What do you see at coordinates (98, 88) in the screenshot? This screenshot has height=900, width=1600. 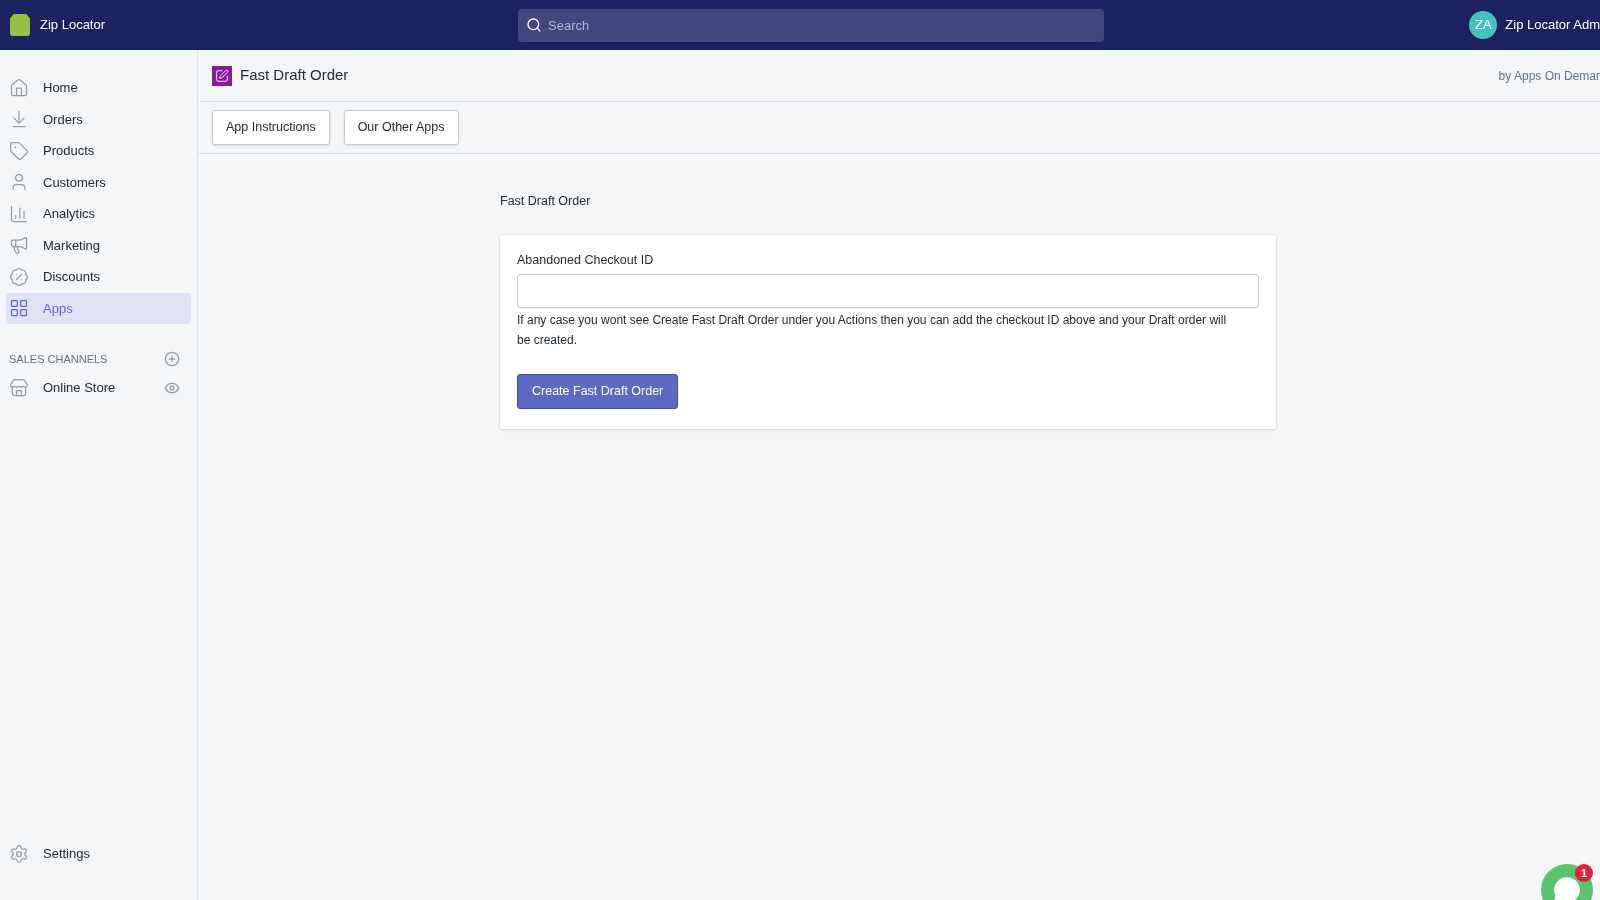 I see `nav-item: Home` at bounding box center [98, 88].